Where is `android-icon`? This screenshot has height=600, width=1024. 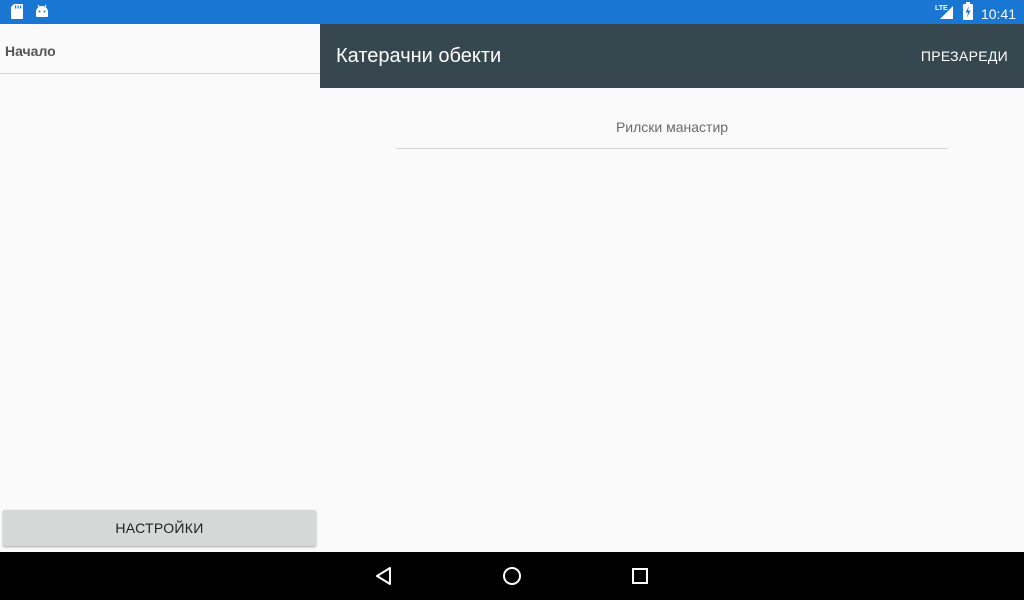
android-icon is located at coordinates (42, 13).